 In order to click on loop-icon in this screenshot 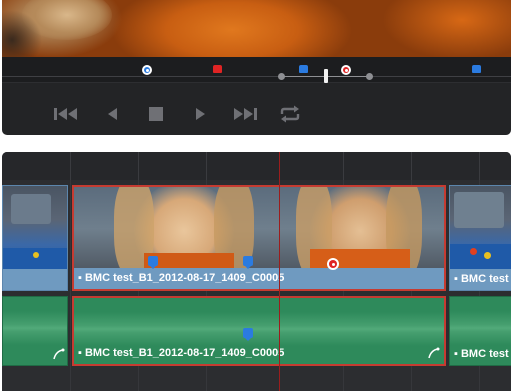, I will do `click(290, 114)`.